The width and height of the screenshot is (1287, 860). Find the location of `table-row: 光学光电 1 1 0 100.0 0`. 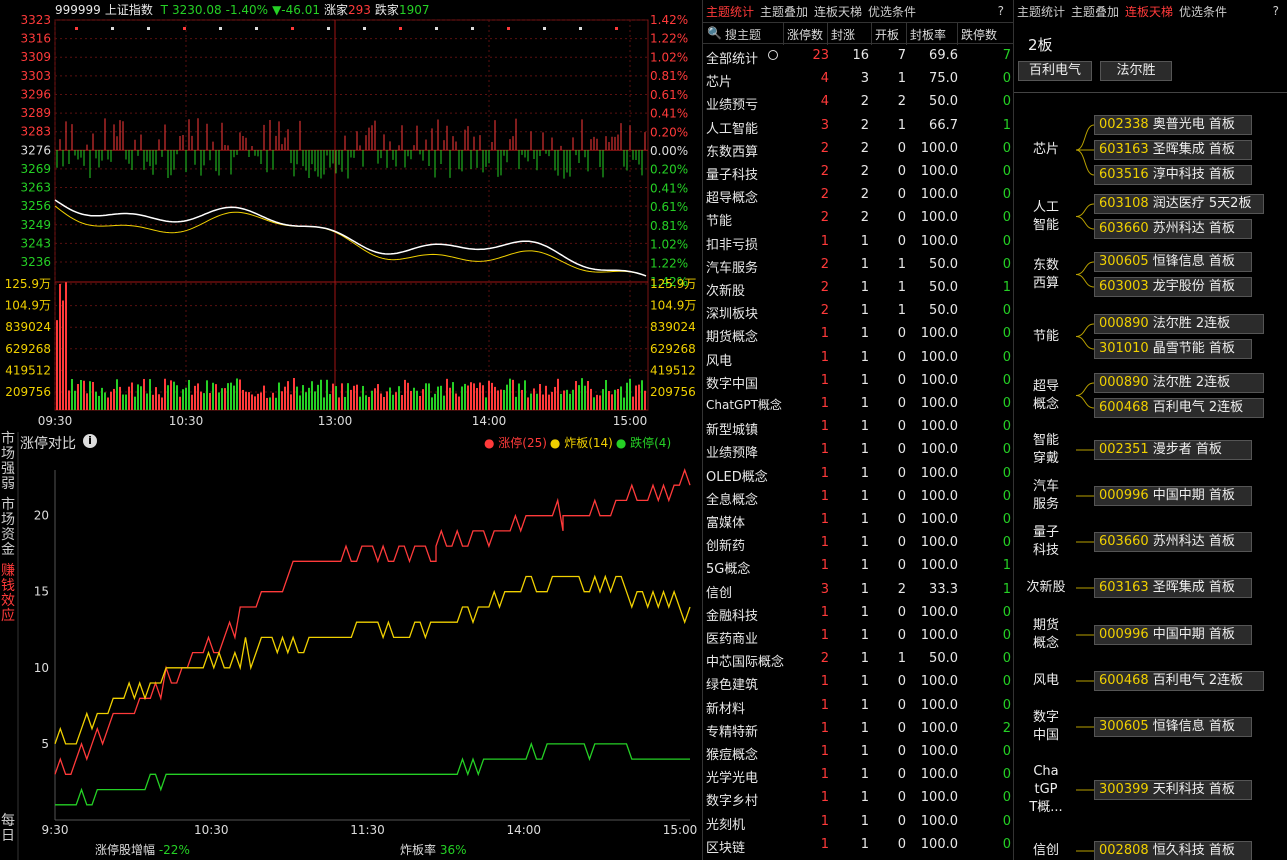

table-row: 光学光电 1 1 0 100.0 0 is located at coordinates (858, 775).